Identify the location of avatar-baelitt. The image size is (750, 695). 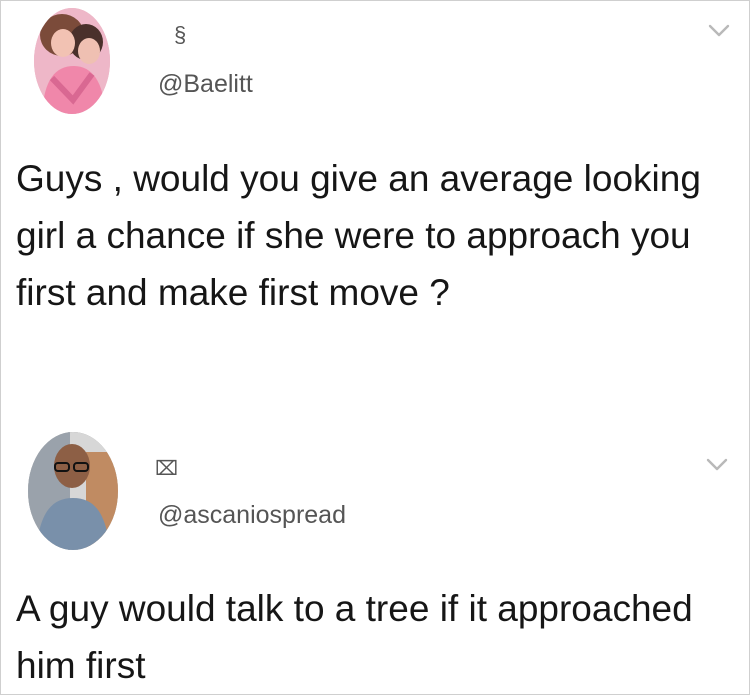
(72, 61).